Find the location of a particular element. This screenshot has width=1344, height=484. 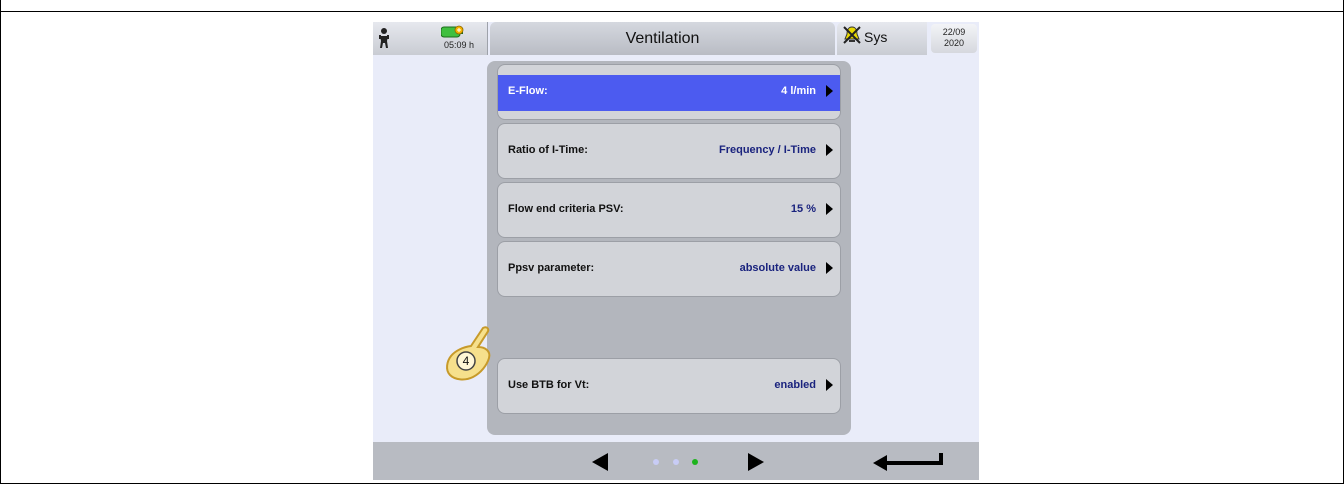

setting-row-use-btb-for-vt: Use BTB for Vt: enabled is located at coordinates (669, 386).